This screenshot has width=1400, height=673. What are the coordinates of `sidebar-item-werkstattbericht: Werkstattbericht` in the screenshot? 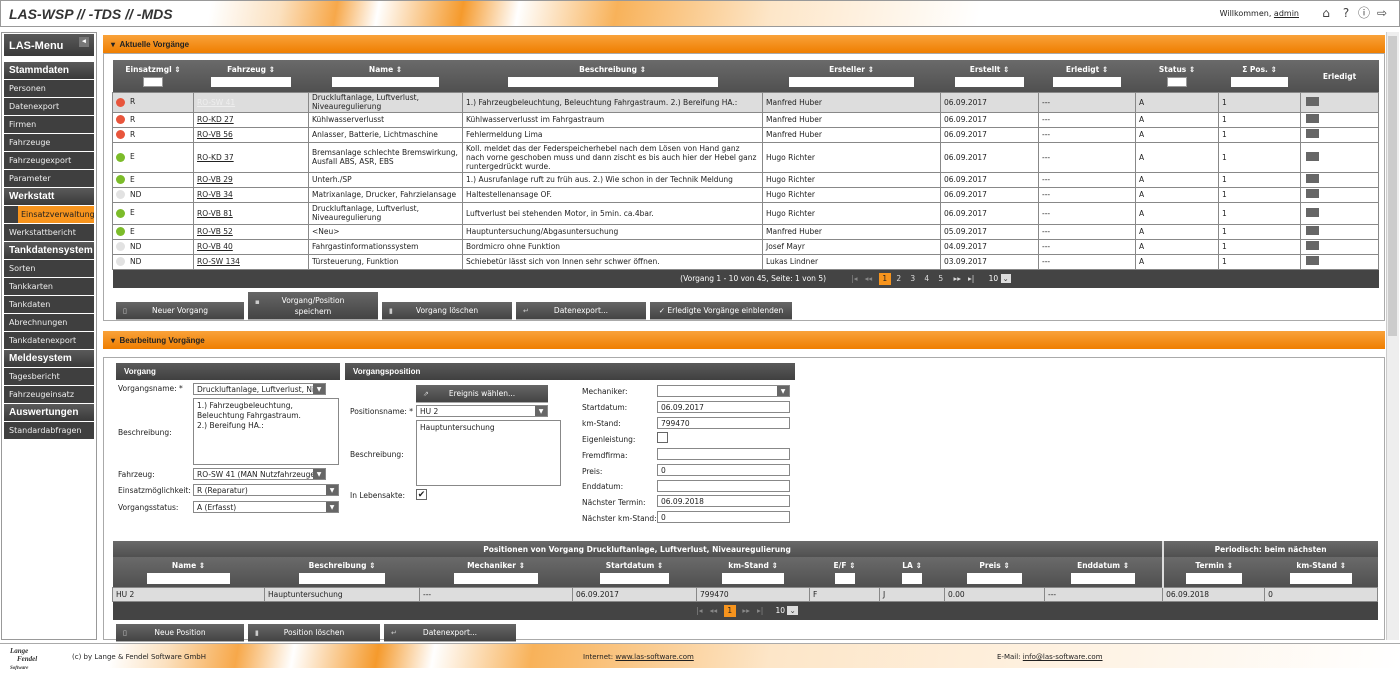 It's located at (49, 232).